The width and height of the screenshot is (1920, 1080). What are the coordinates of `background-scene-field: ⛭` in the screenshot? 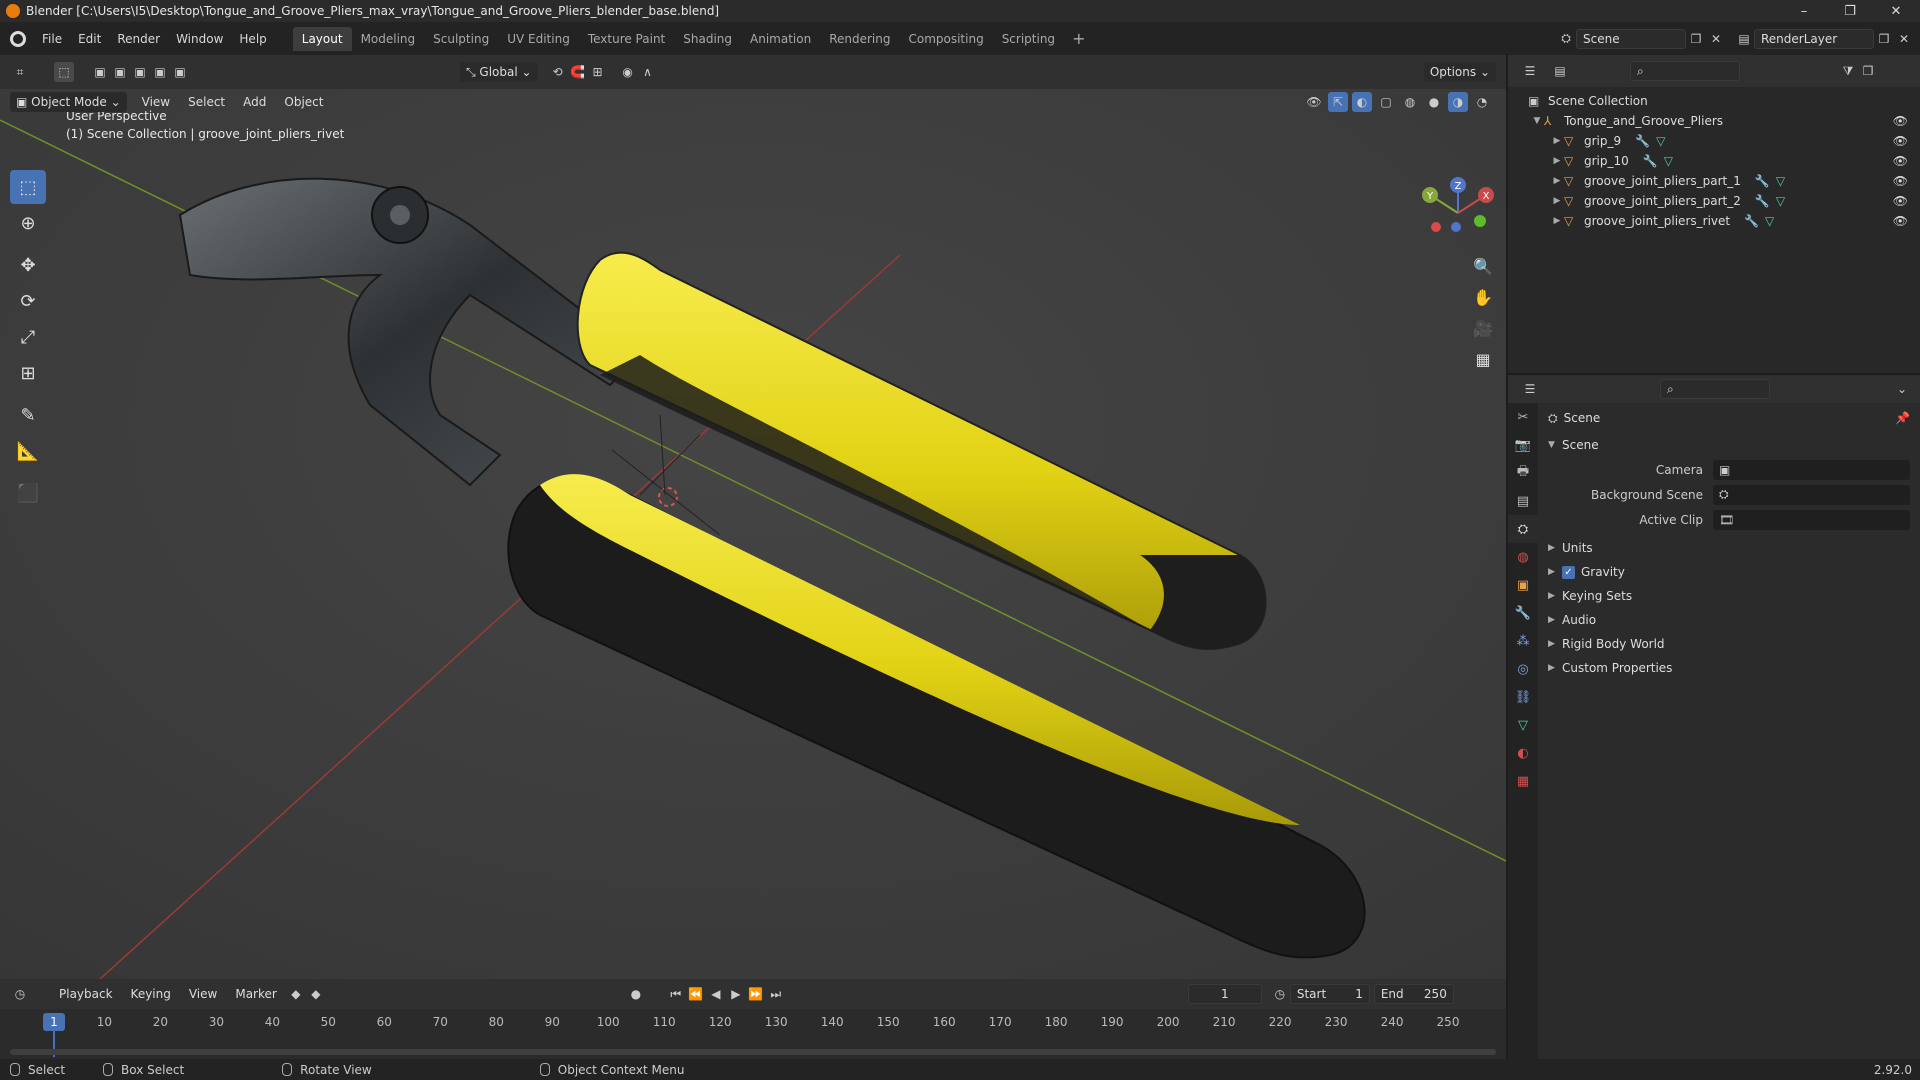 It's located at (1811, 494).